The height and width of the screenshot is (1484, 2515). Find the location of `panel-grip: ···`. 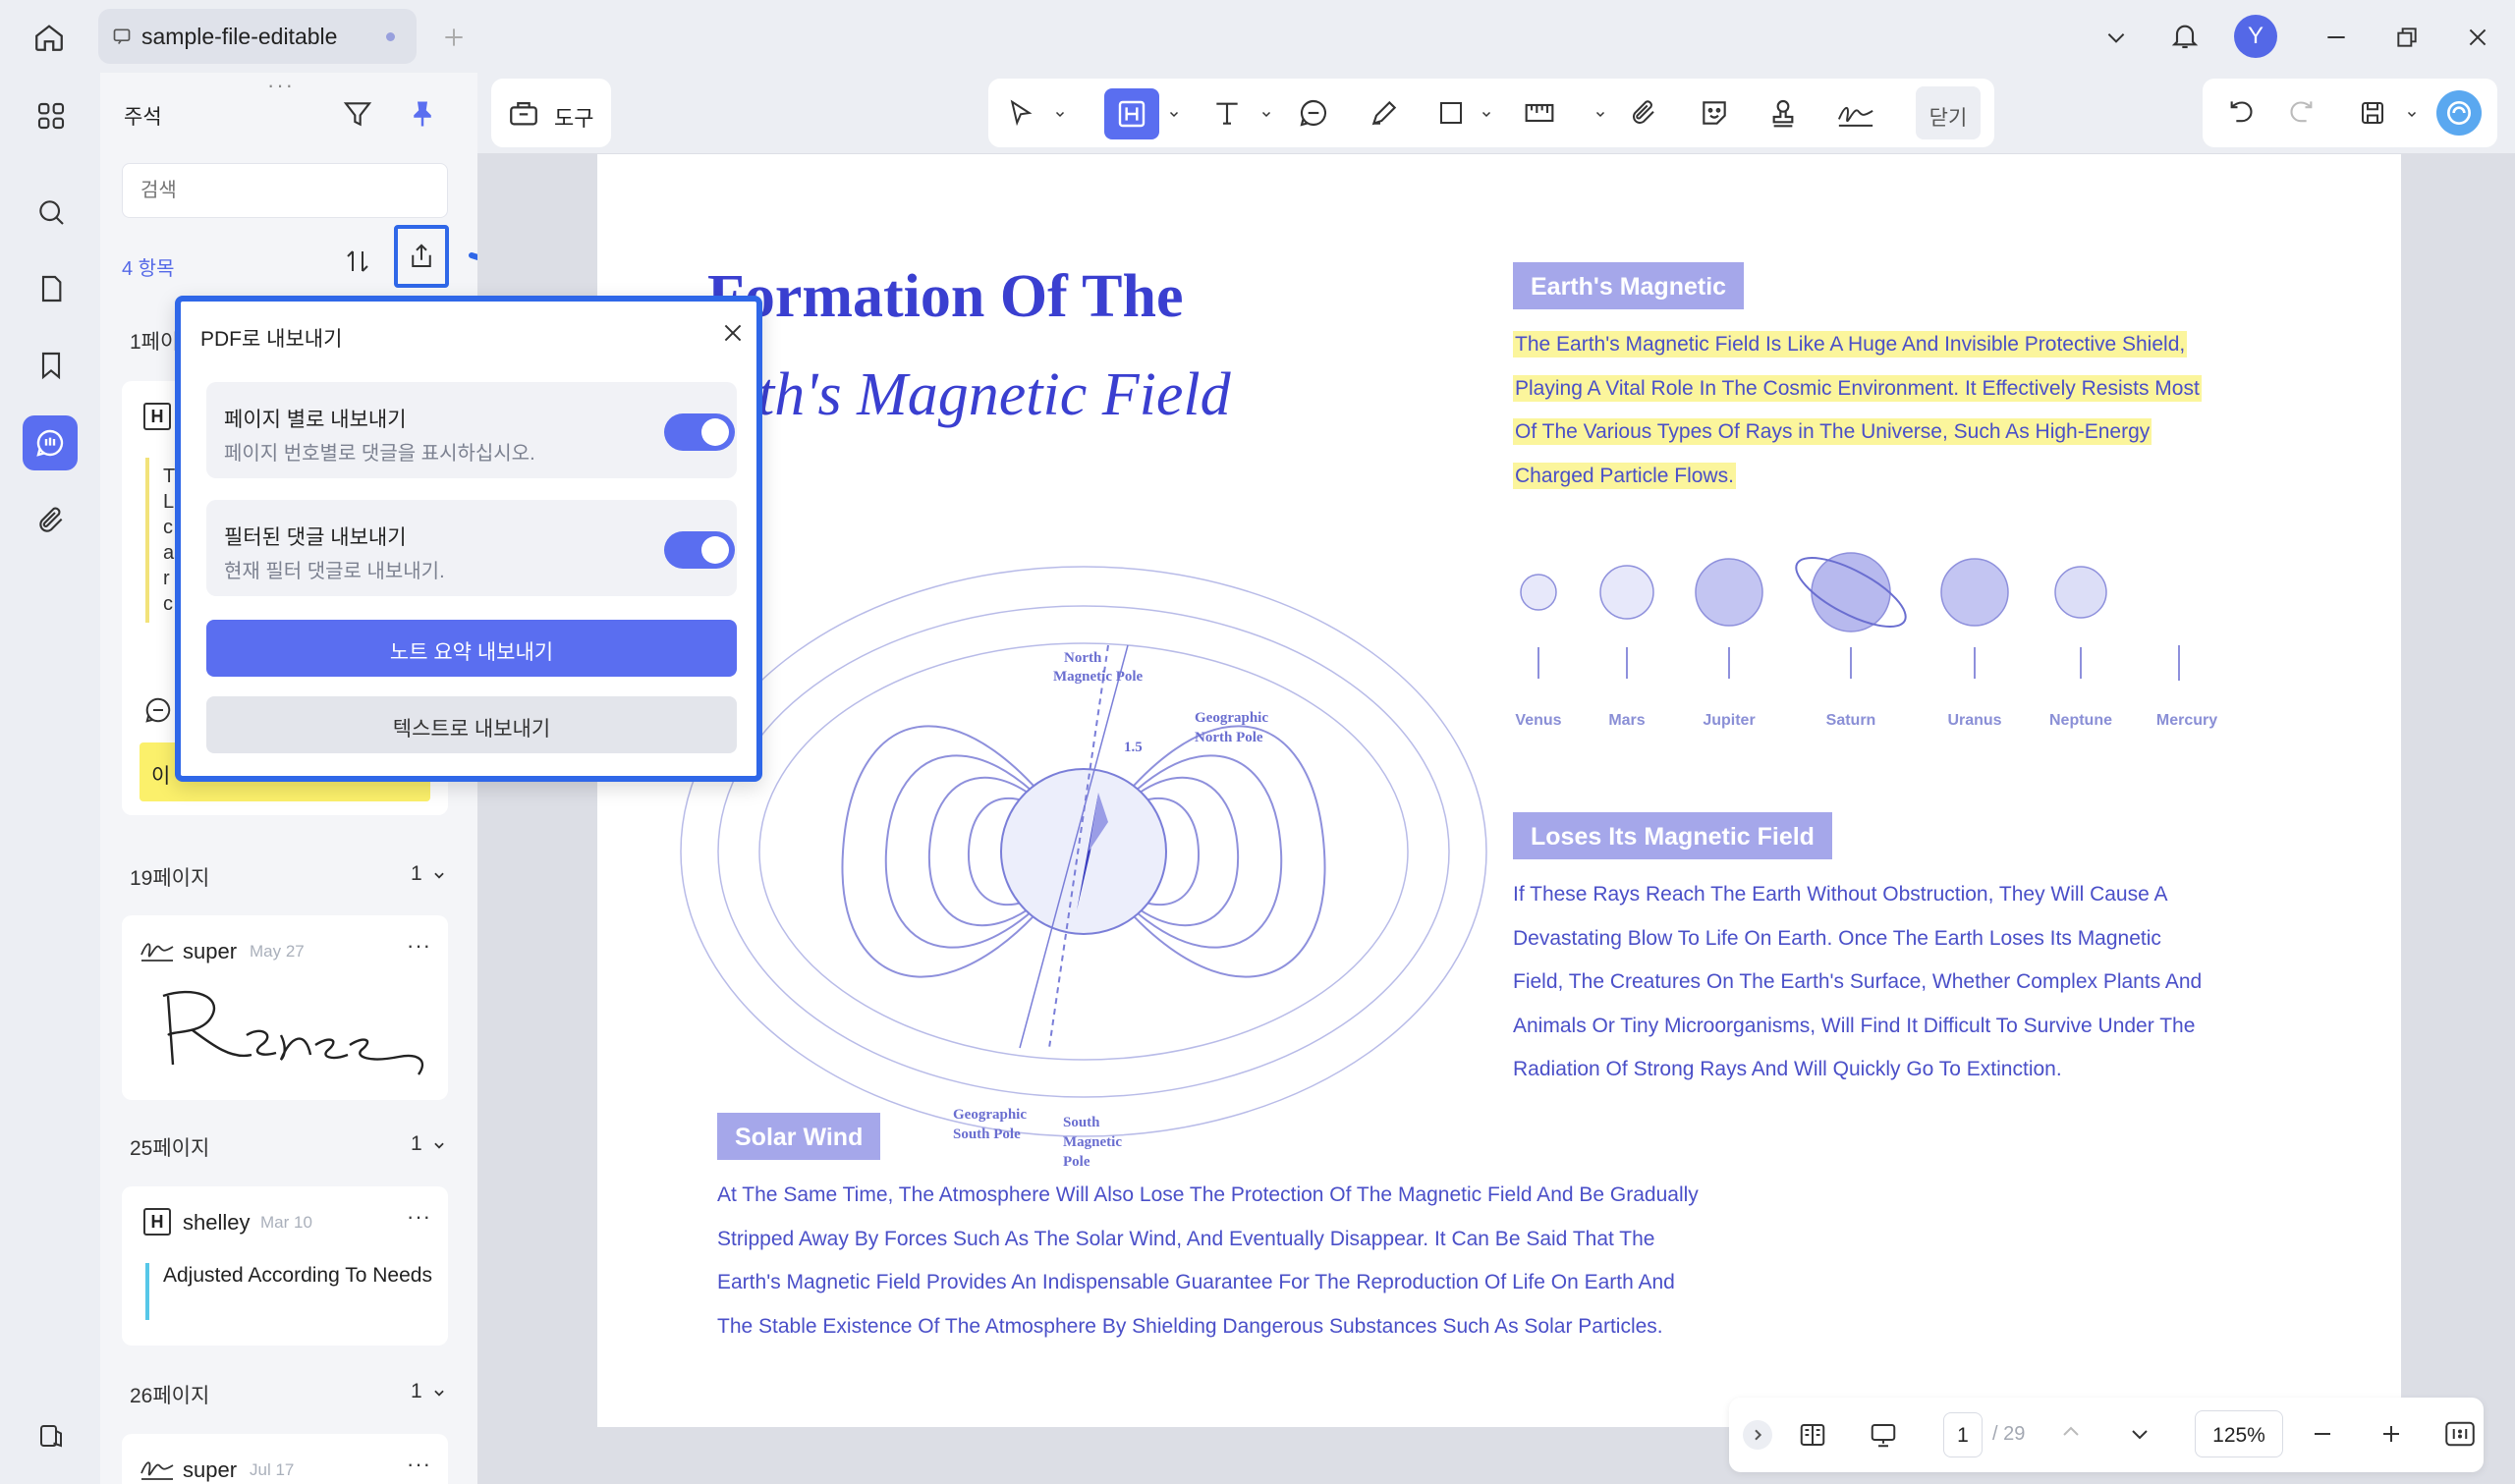

panel-grip: ··· is located at coordinates (281, 85).